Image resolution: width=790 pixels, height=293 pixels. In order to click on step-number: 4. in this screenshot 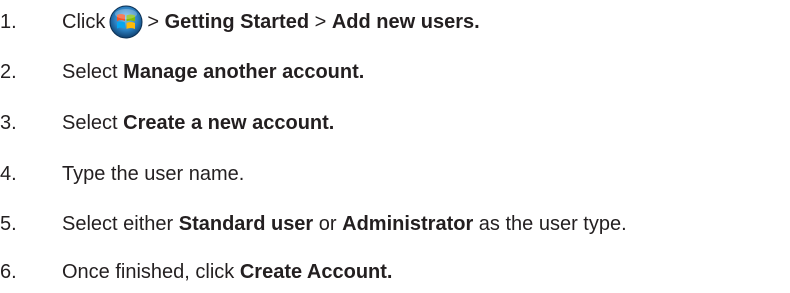, I will do `click(8, 173)`.